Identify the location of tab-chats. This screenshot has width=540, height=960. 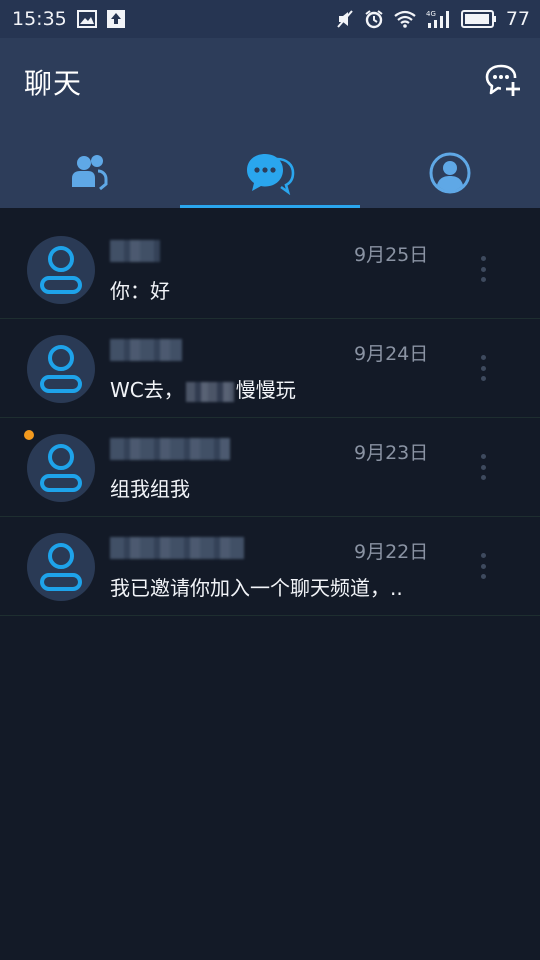
(270, 173).